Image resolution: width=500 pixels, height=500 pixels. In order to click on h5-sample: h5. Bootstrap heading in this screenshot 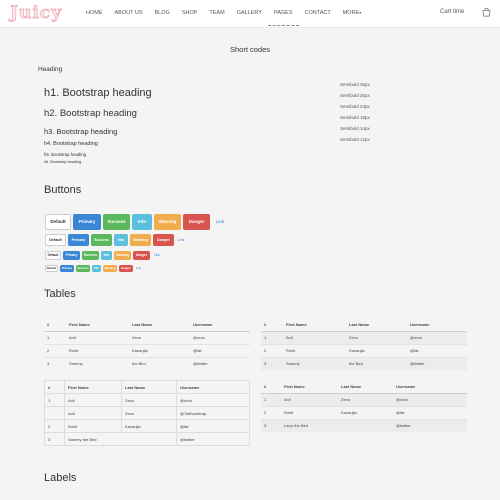, I will do `click(65, 154)`.